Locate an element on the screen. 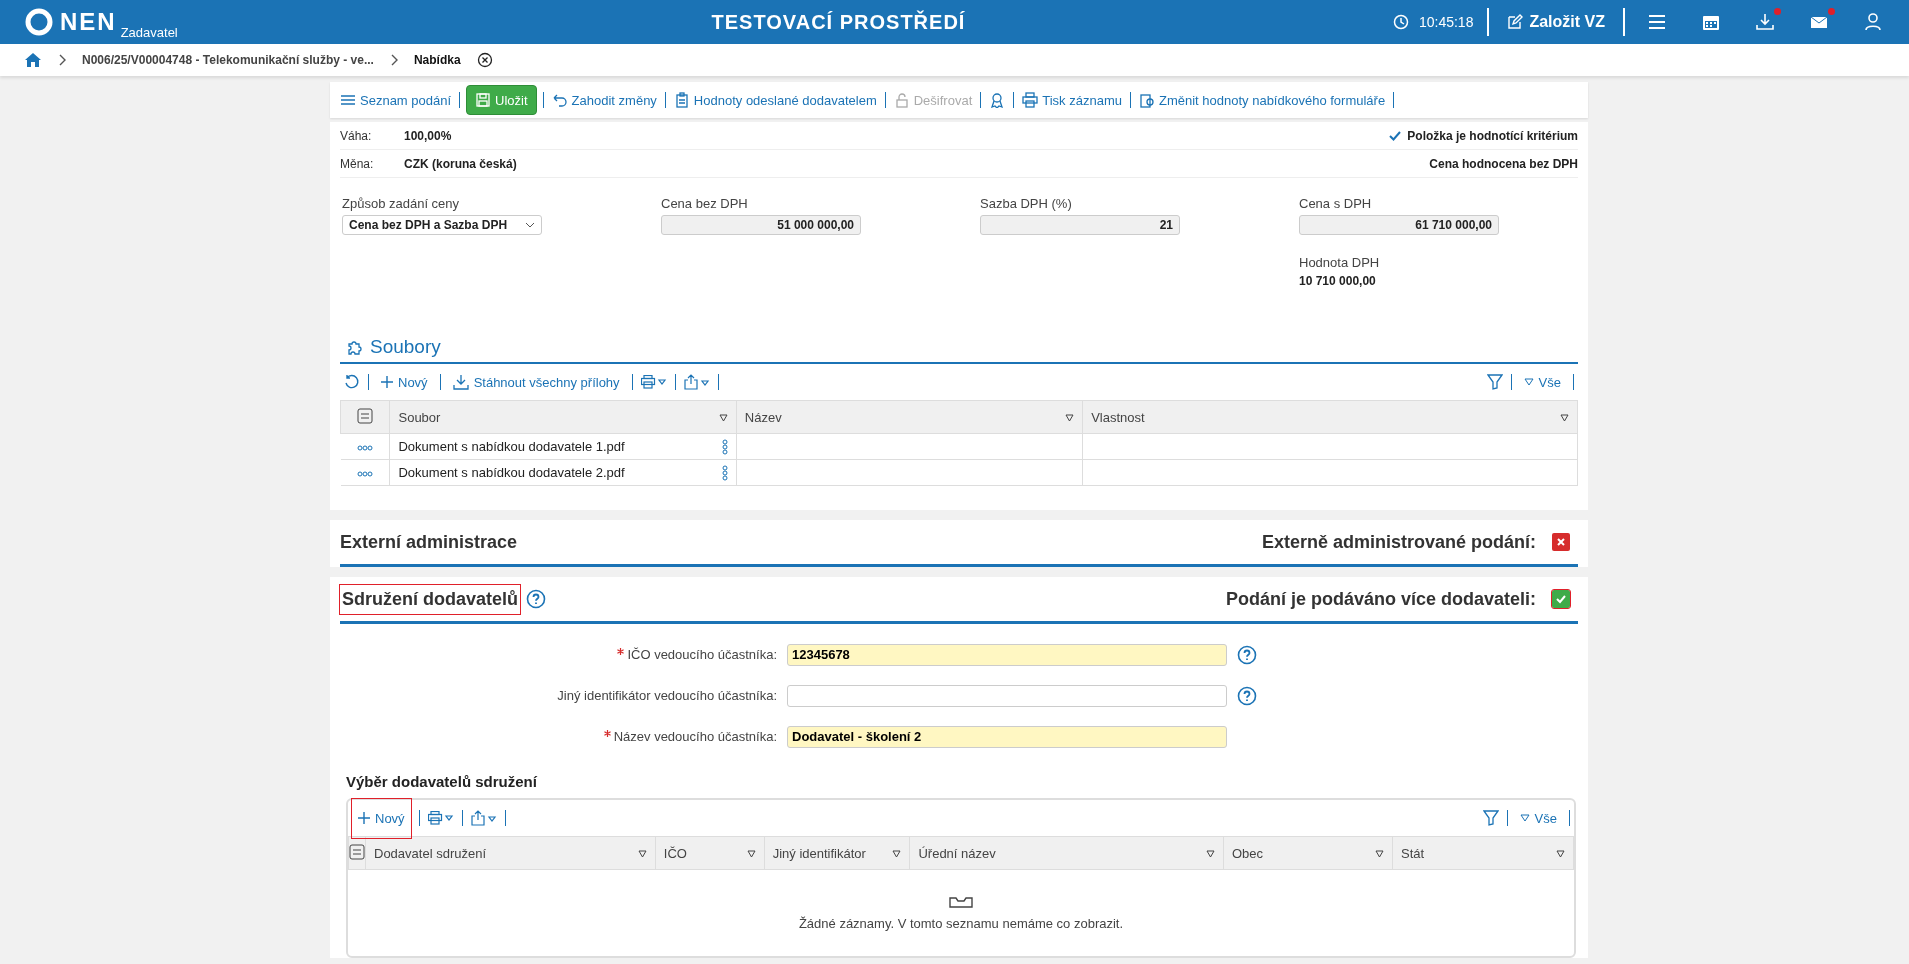  input-field is located at coordinates (1007, 695).